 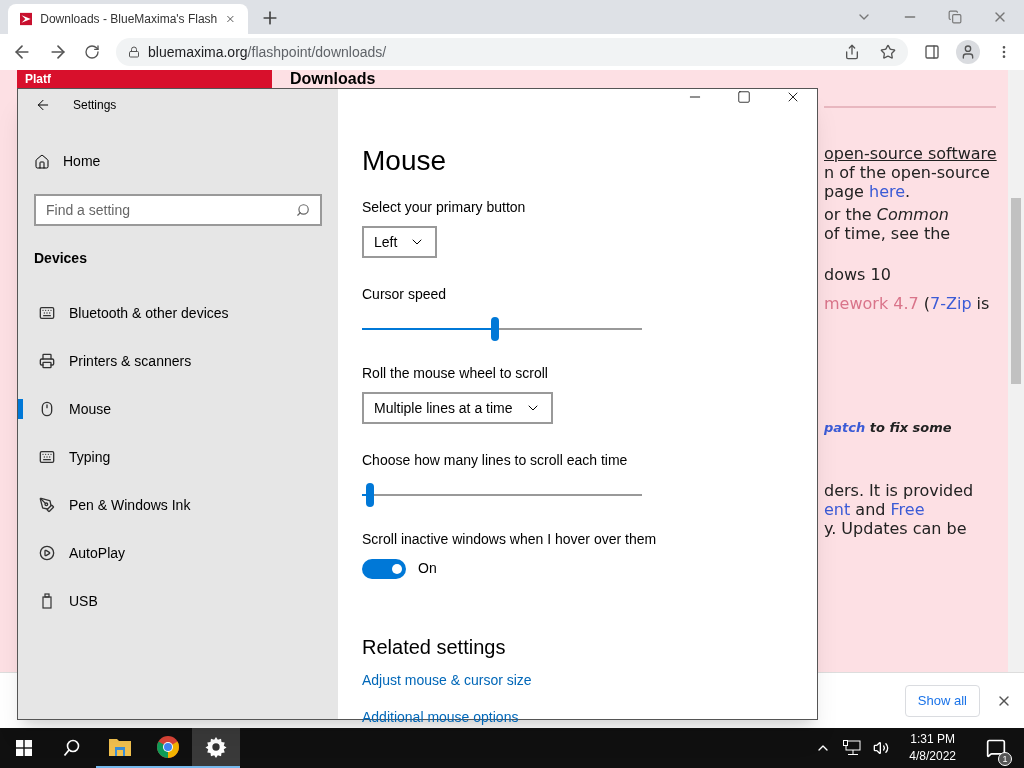 I want to click on search-input: Find a setting, so click(x=171, y=210).